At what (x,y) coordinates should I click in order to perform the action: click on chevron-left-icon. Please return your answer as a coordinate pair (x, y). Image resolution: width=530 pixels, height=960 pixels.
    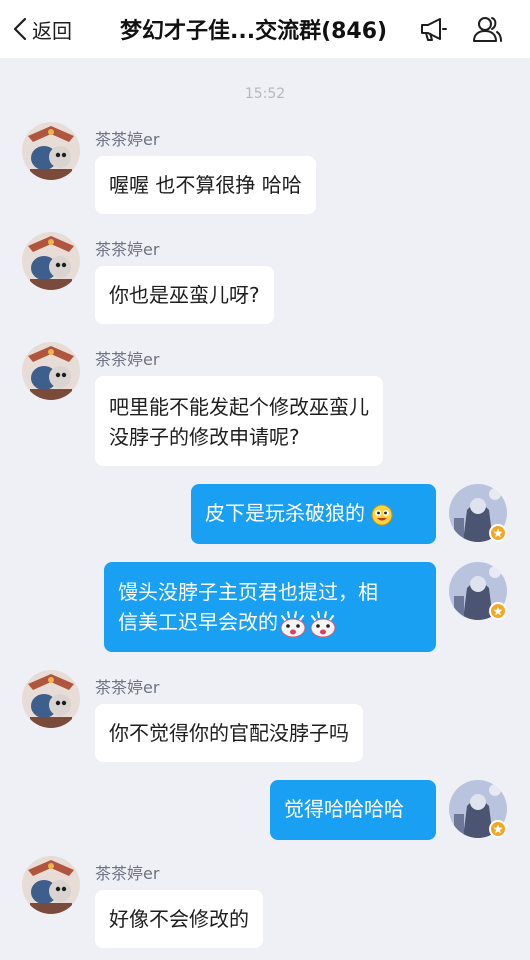
    Looking at the image, I should click on (20, 29).